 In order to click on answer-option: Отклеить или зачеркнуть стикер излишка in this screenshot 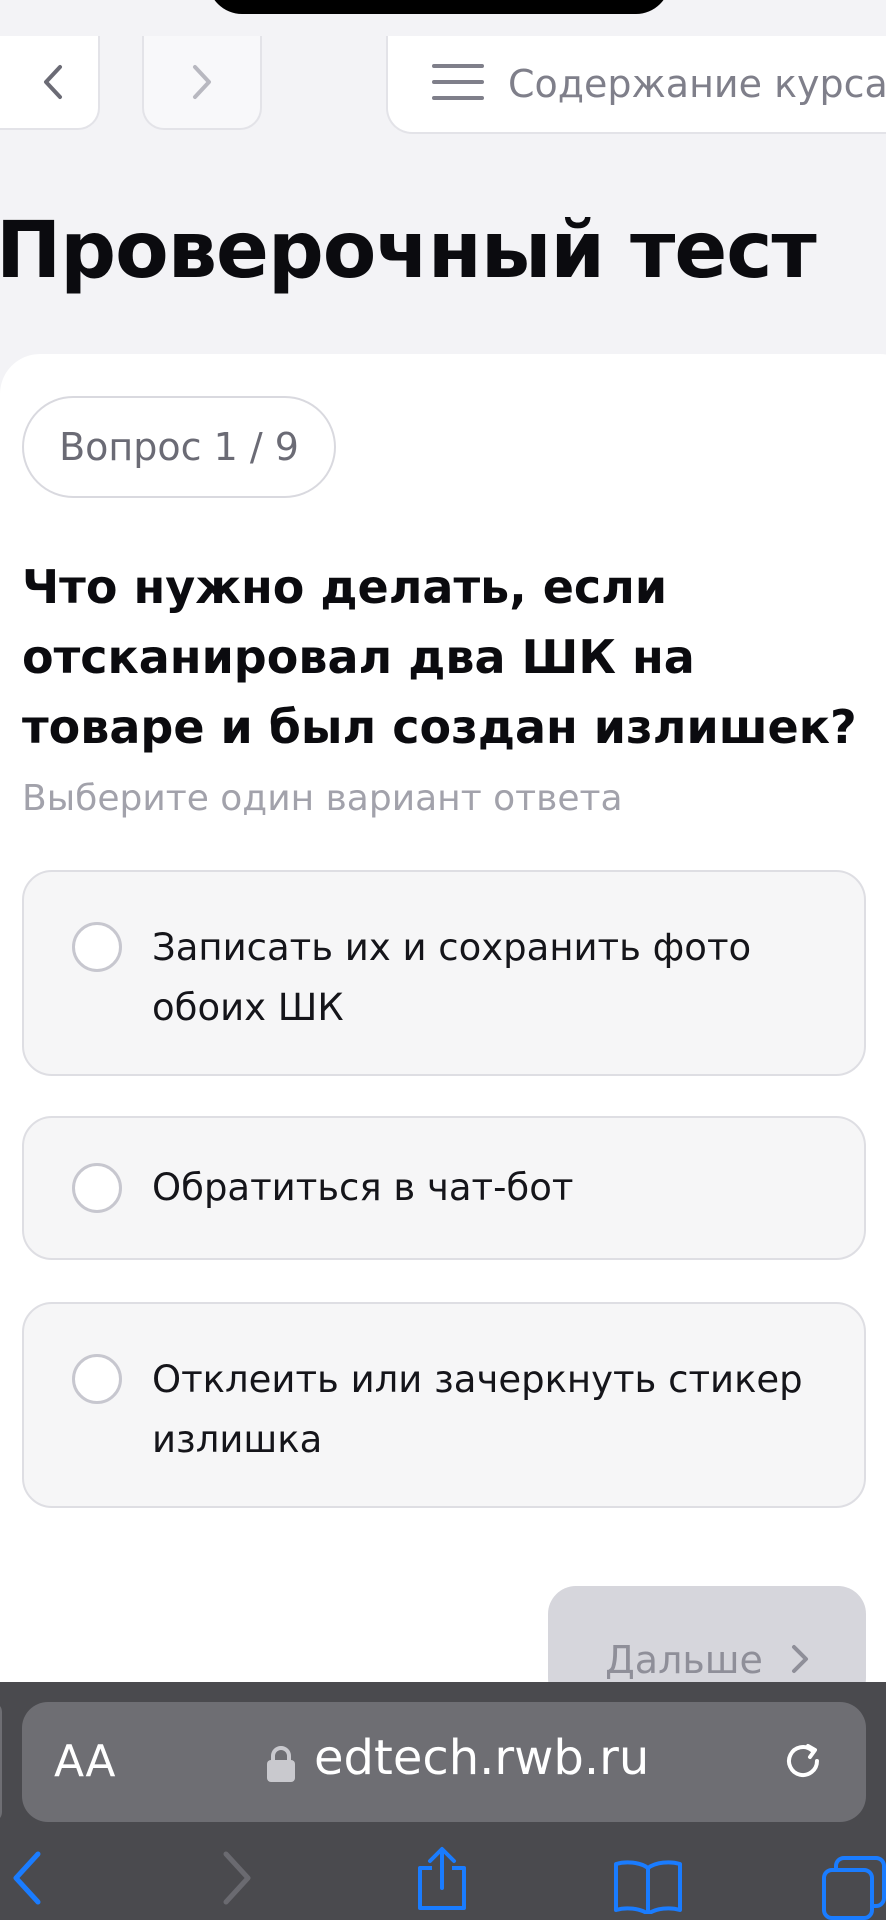, I will do `click(444, 1405)`.